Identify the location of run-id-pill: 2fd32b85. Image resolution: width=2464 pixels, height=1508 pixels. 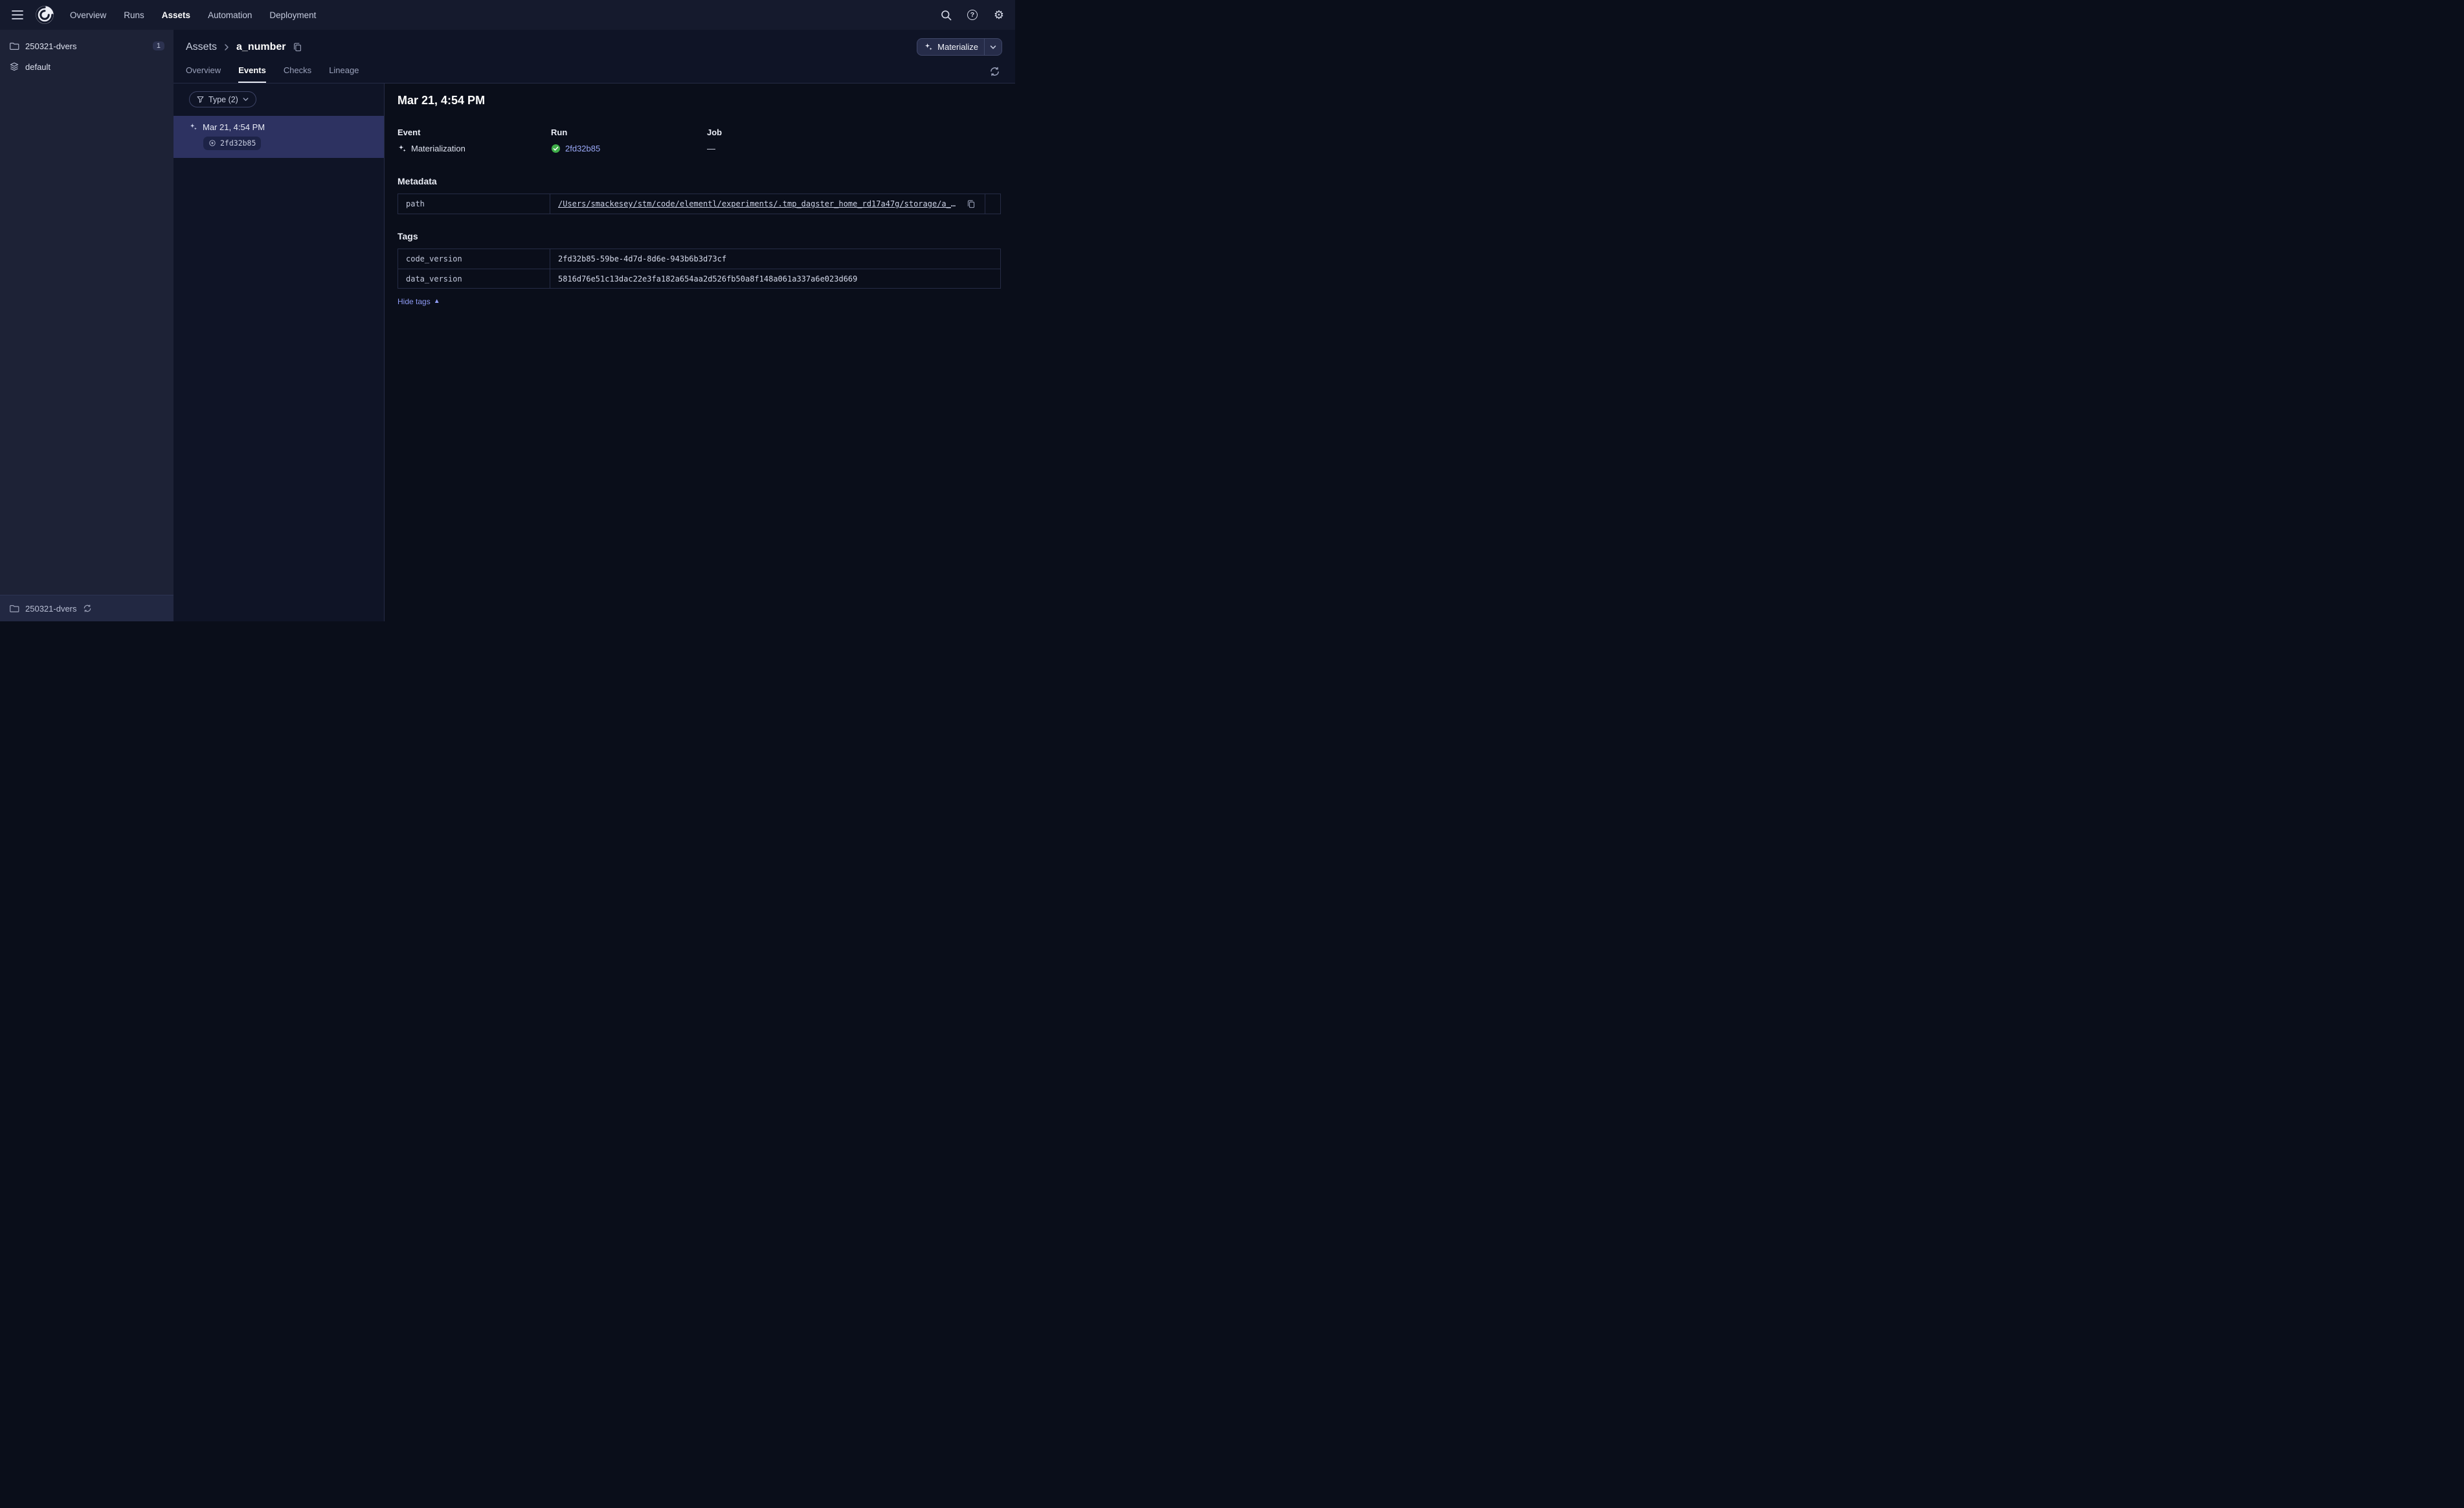
(232, 143).